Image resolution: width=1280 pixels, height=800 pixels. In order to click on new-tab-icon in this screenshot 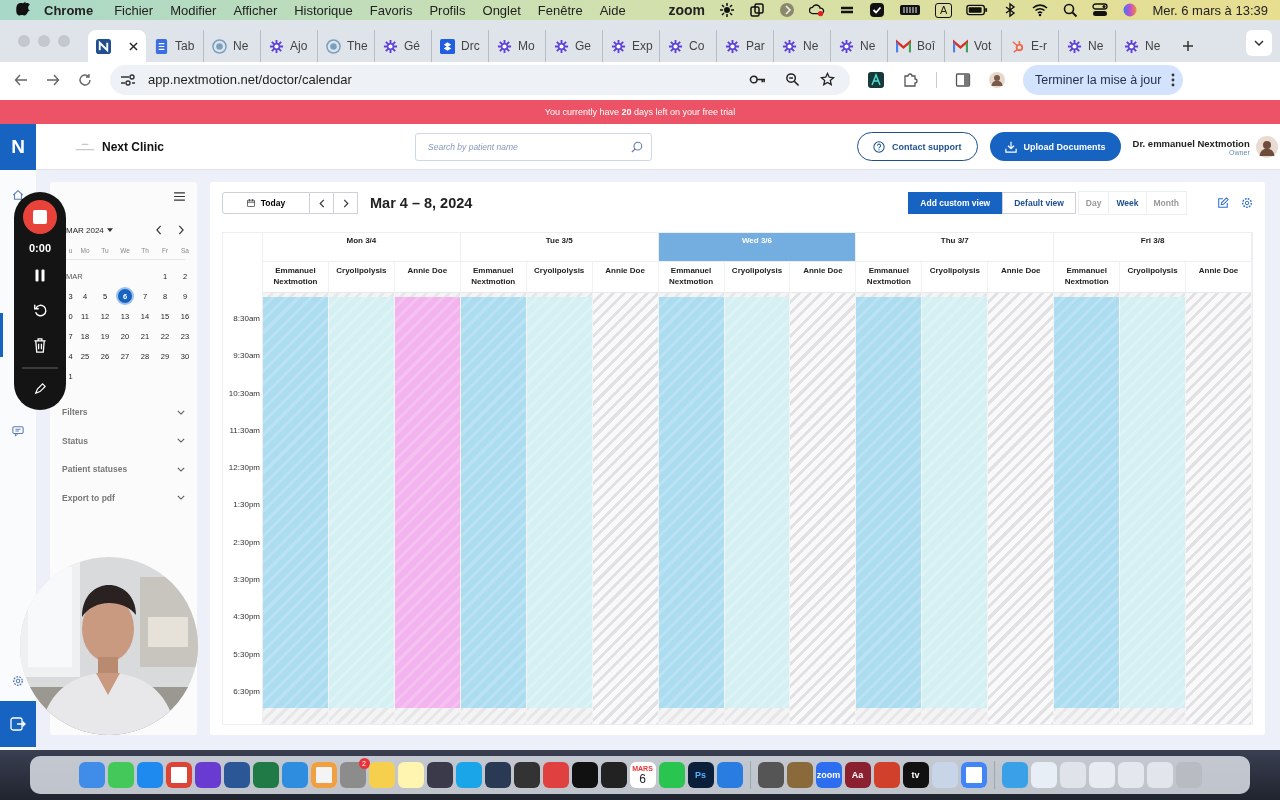, I will do `click(1188, 46)`.